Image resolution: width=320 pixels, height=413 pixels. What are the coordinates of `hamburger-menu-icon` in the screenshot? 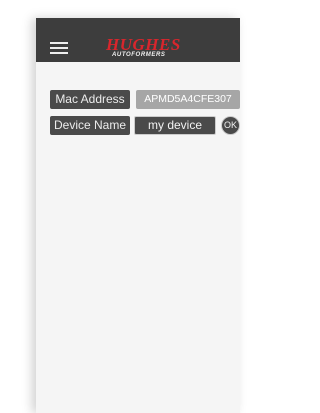 It's located at (59, 48).